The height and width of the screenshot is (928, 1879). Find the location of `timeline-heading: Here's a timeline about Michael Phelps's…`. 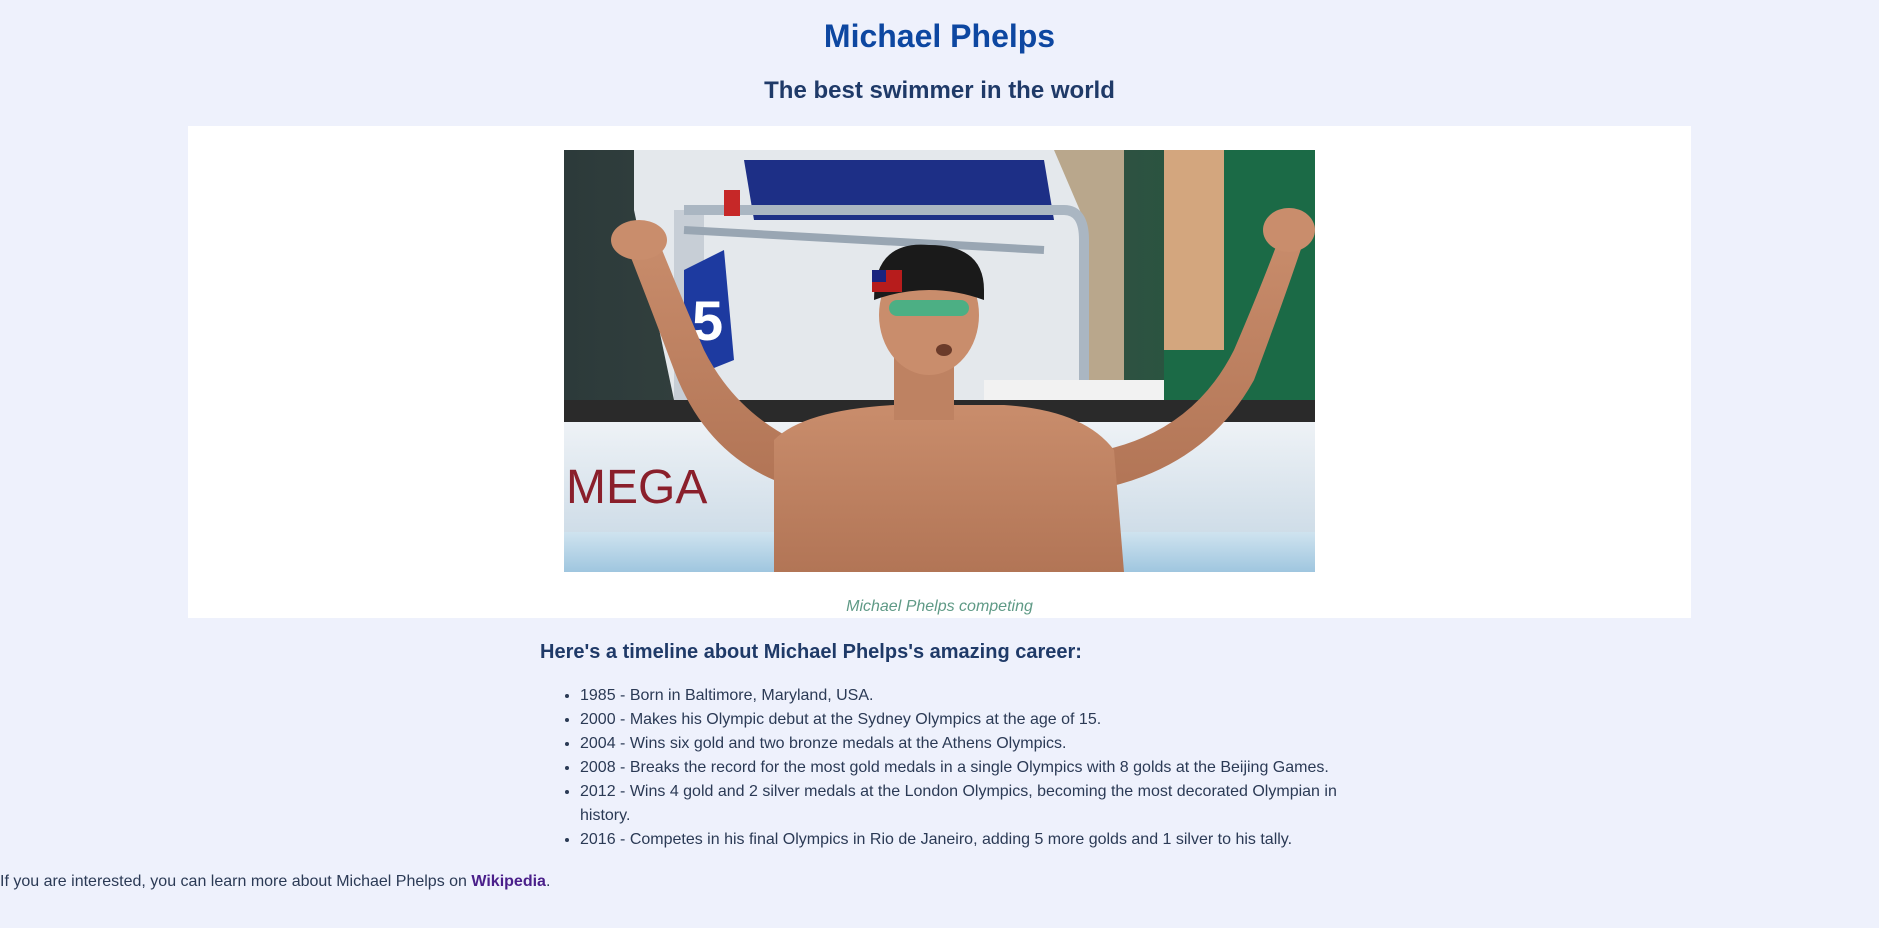

timeline-heading: Here's a timeline about Michael Phelps's… is located at coordinates (811, 652).